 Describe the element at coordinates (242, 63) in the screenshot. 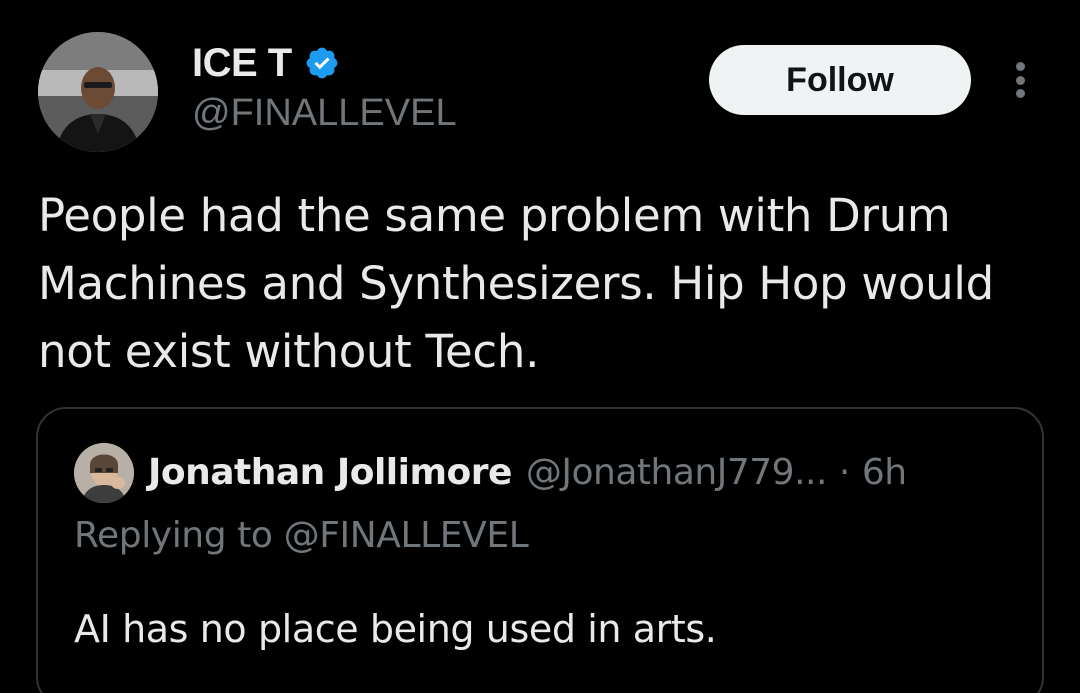

I see `author-name: ICE T` at that location.